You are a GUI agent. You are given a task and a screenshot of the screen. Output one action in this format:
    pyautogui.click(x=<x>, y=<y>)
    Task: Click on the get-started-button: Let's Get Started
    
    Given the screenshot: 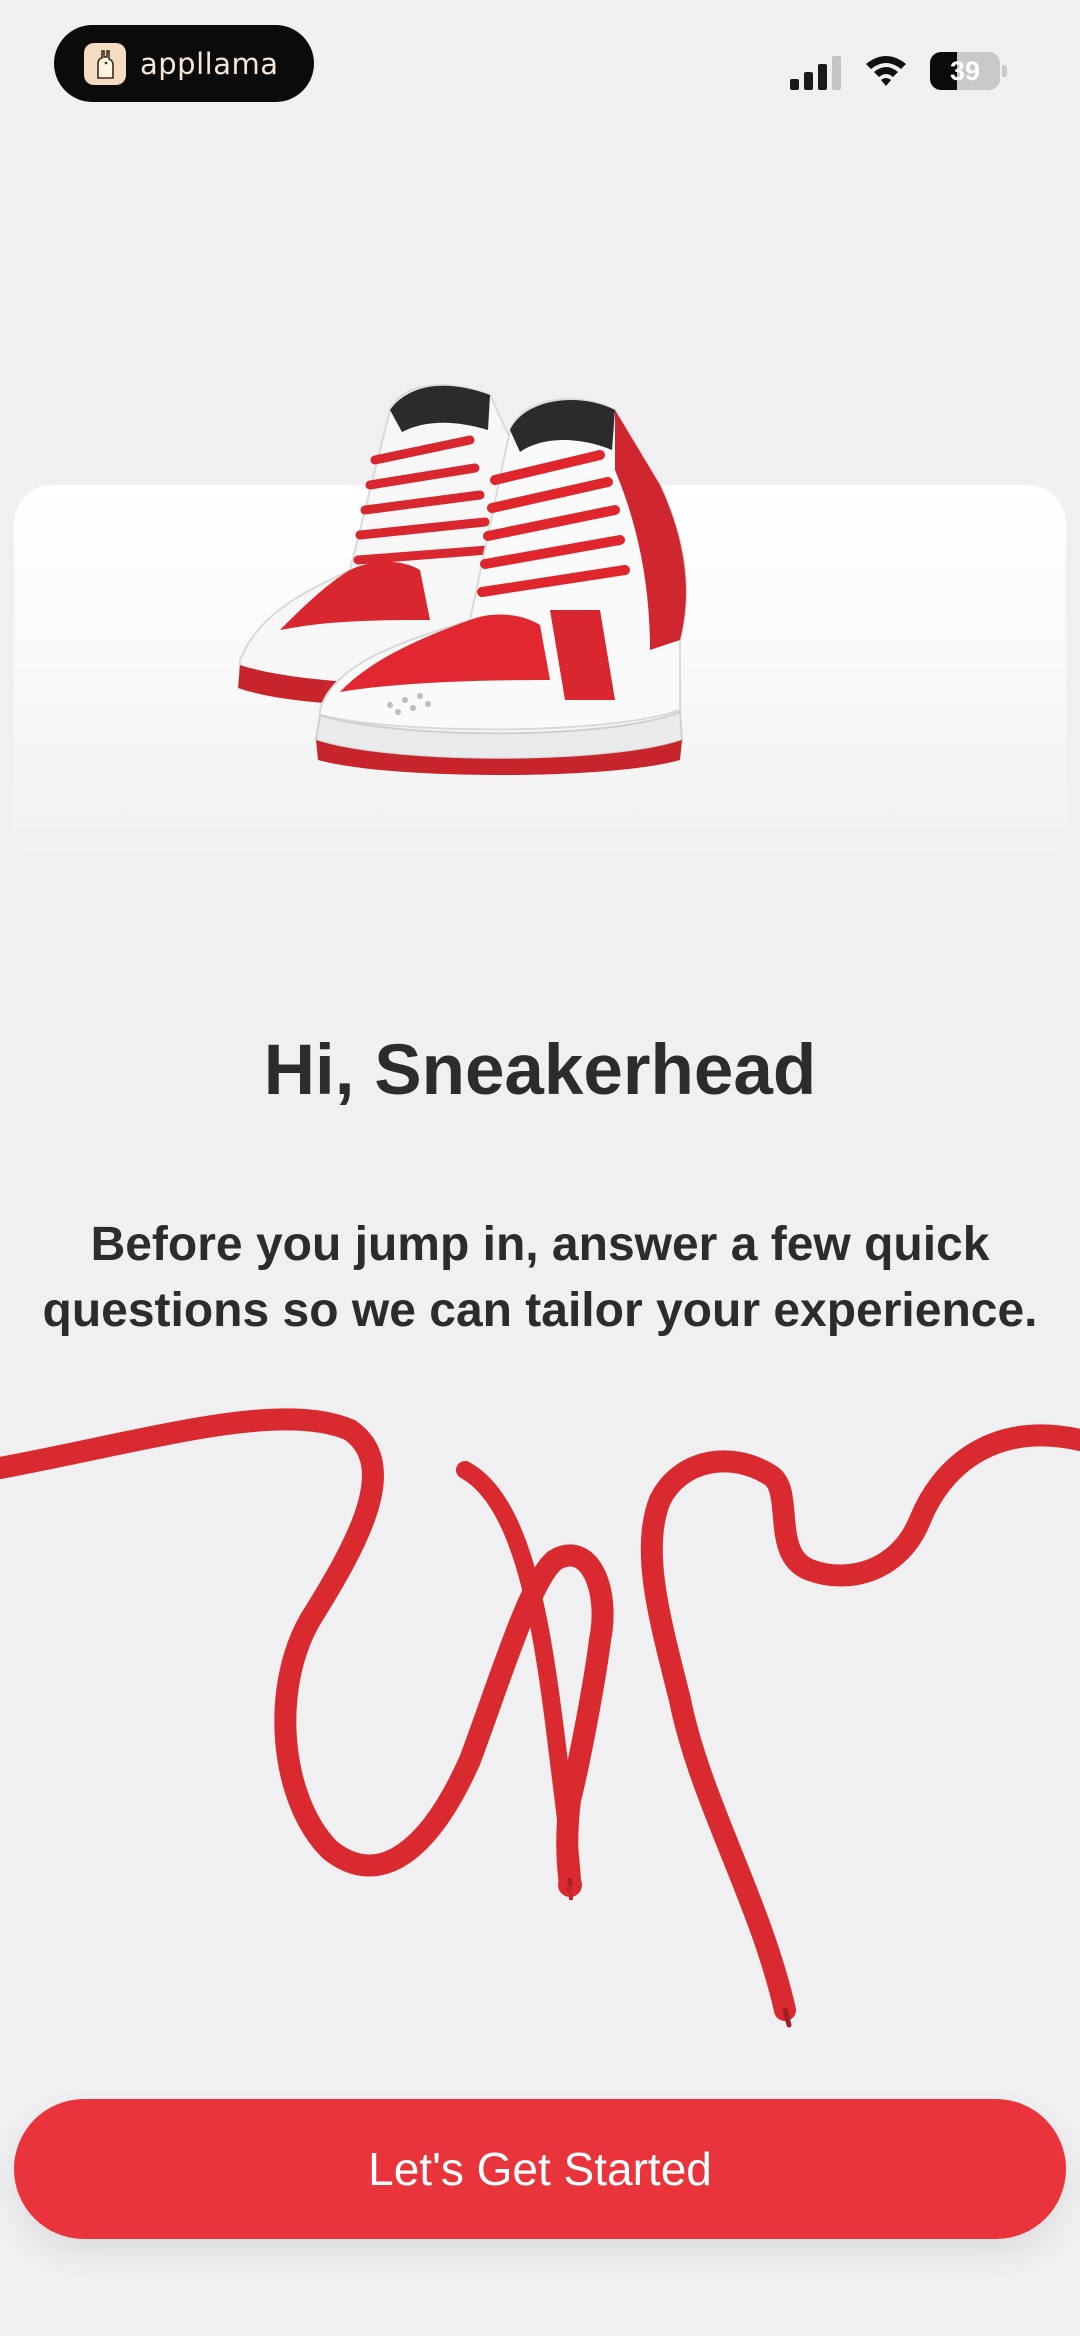 What is the action you would take?
    pyautogui.click(x=540, y=2169)
    